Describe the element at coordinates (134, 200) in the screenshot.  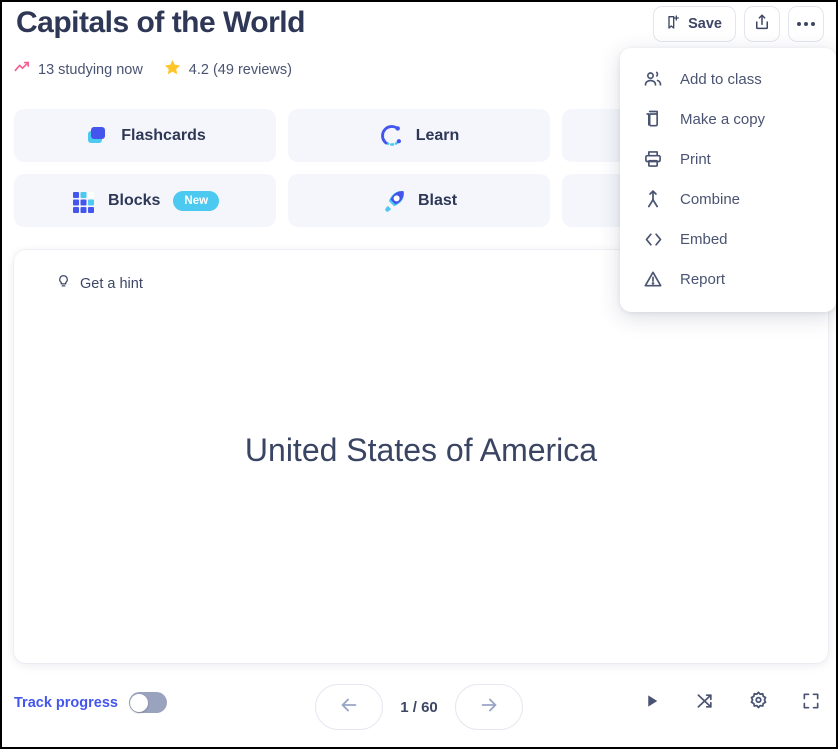
I see `mode-label: Blocks` at that location.